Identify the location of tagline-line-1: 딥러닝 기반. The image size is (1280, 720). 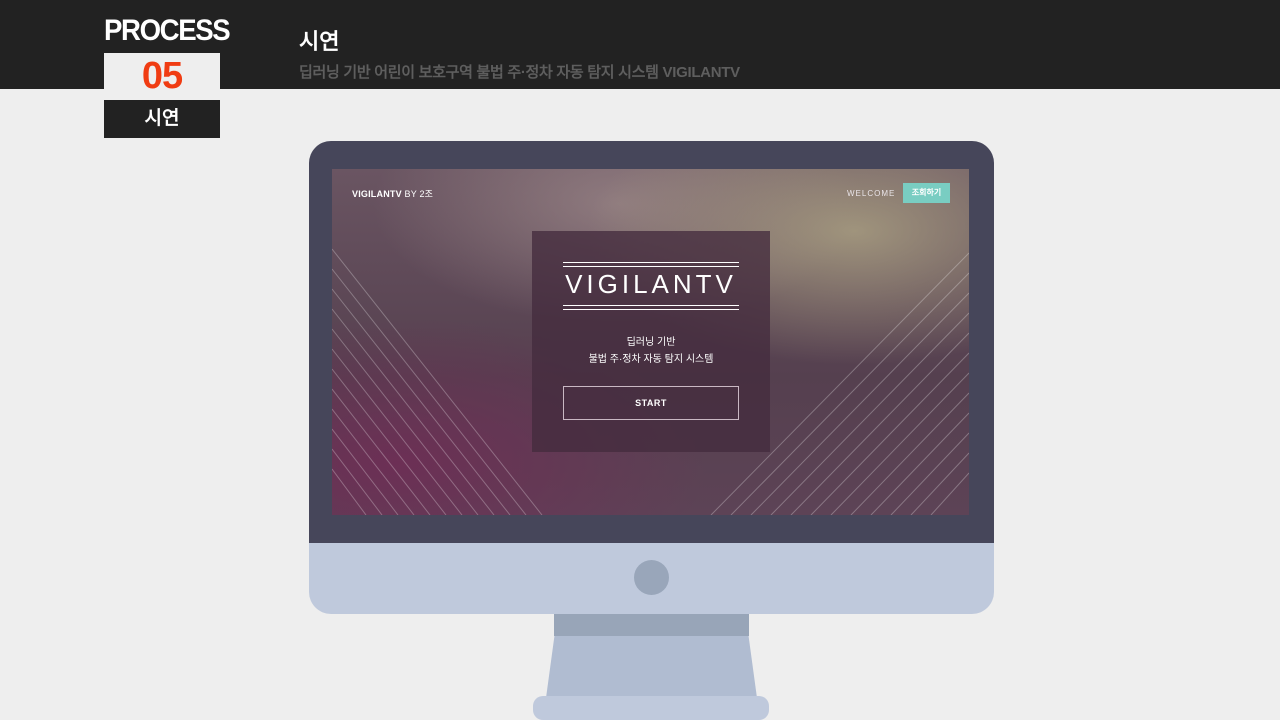
(651, 342).